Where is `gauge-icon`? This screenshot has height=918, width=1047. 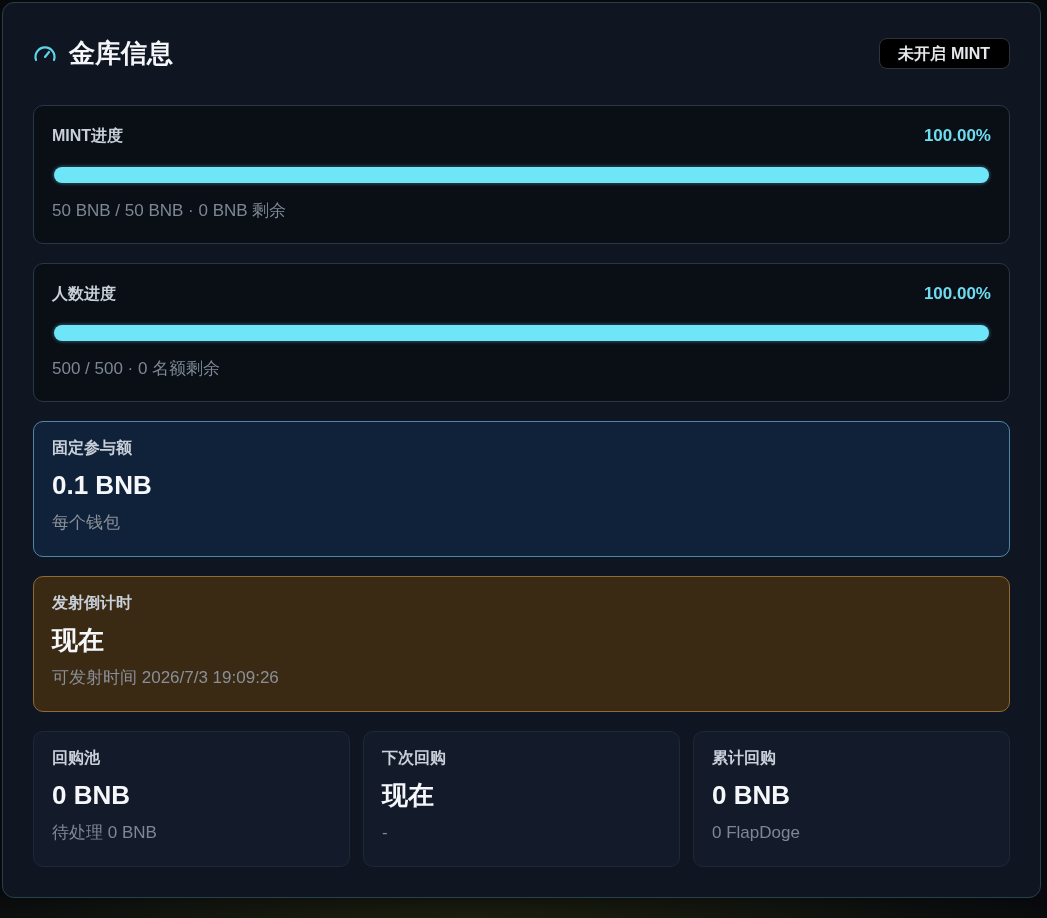
gauge-icon is located at coordinates (45, 53).